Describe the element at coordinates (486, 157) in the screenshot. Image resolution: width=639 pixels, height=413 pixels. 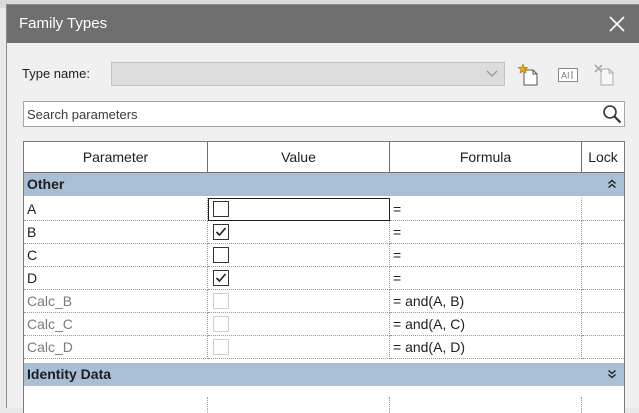
I see `column-header-formula: Formula` at that location.